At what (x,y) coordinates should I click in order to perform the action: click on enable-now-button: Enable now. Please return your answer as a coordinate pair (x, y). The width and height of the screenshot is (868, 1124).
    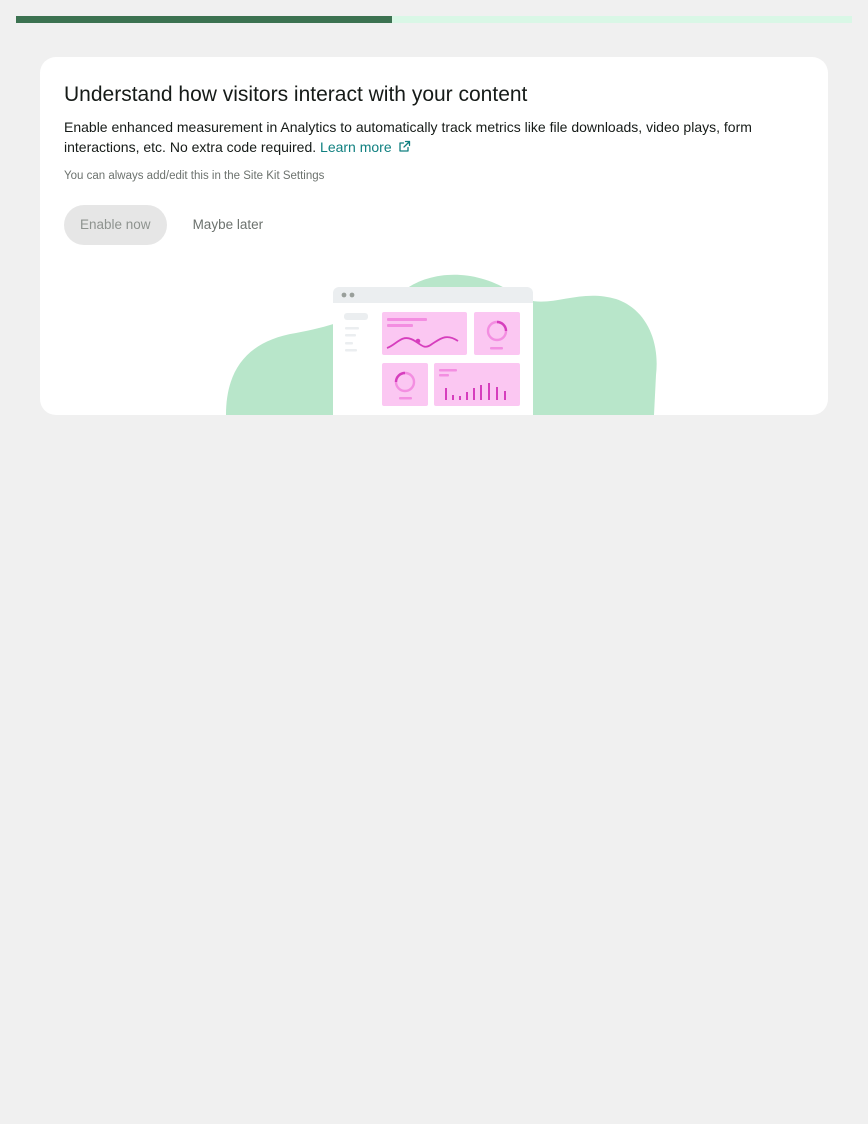
    Looking at the image, I should click on (115, 225).